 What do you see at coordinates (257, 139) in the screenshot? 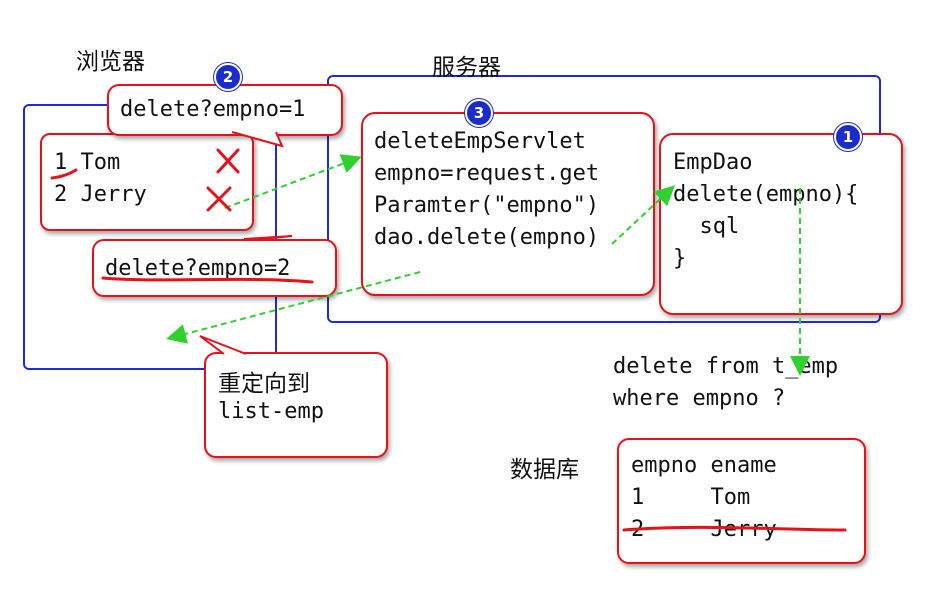
I see `request-callout-tail` at bounding box center [257, 139].